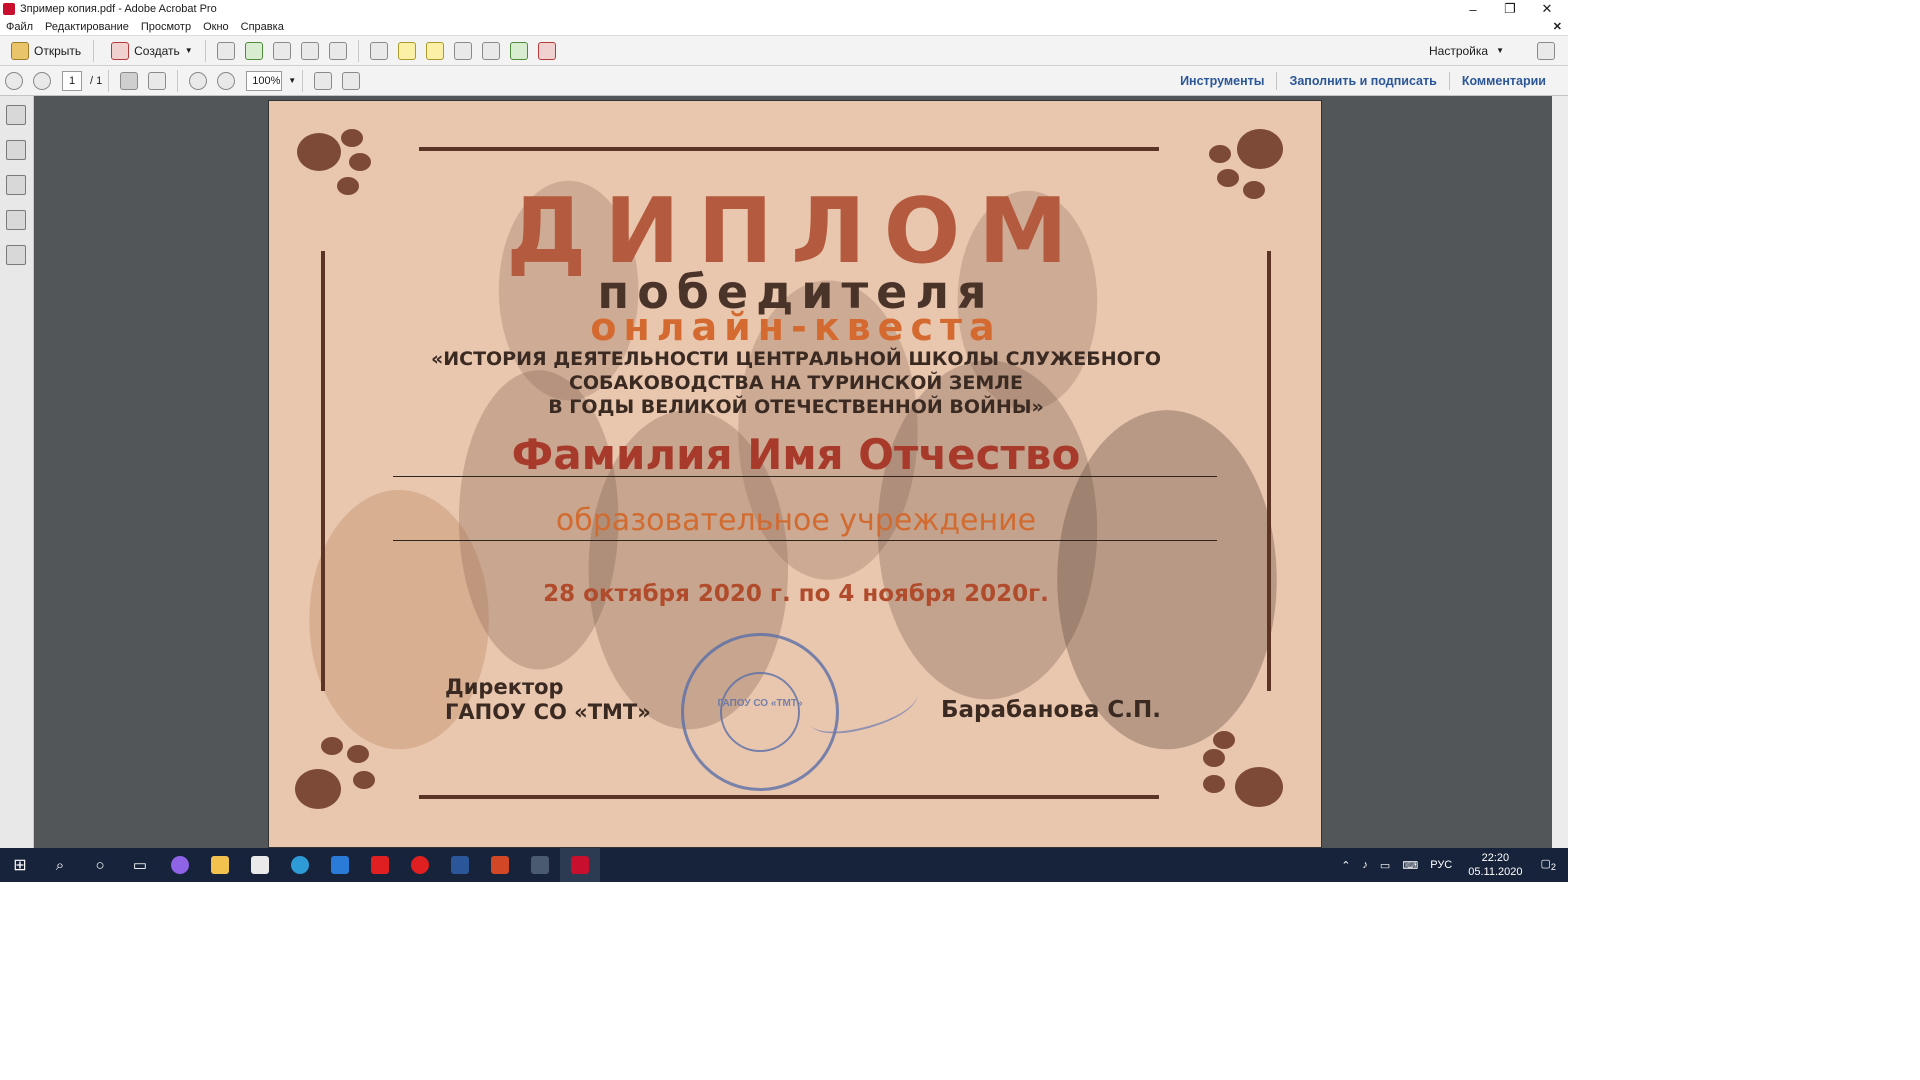 The width and height of the screenshot is (1920, 1080). Describe the element at coordinates (14, 80) in the screenshot. I see `previous-page-icon` at that location.